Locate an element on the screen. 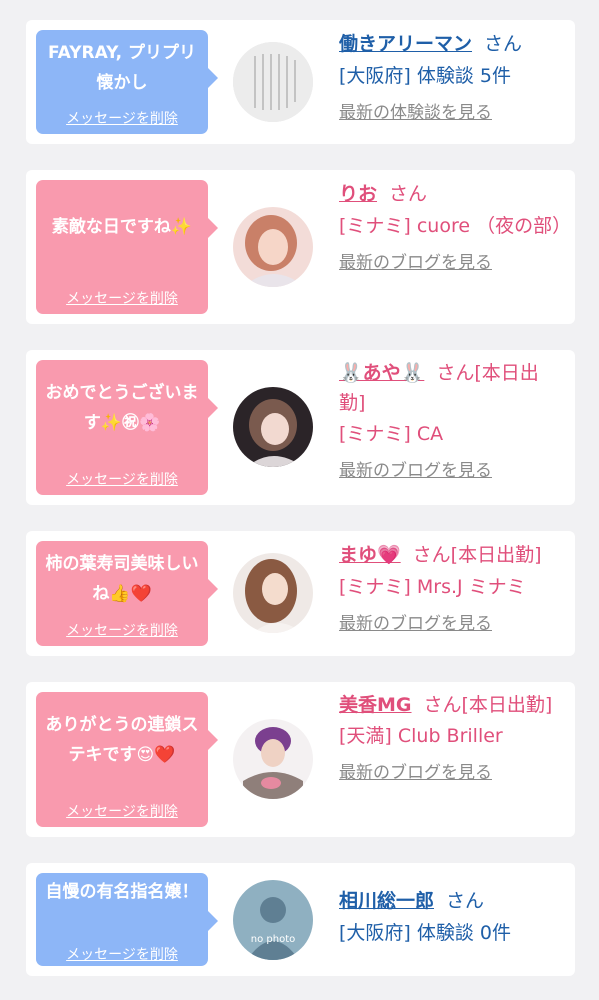 The height and width of the screenshot is (1000, 599). profile-name-link: りお is located at coordinates (358, 194).